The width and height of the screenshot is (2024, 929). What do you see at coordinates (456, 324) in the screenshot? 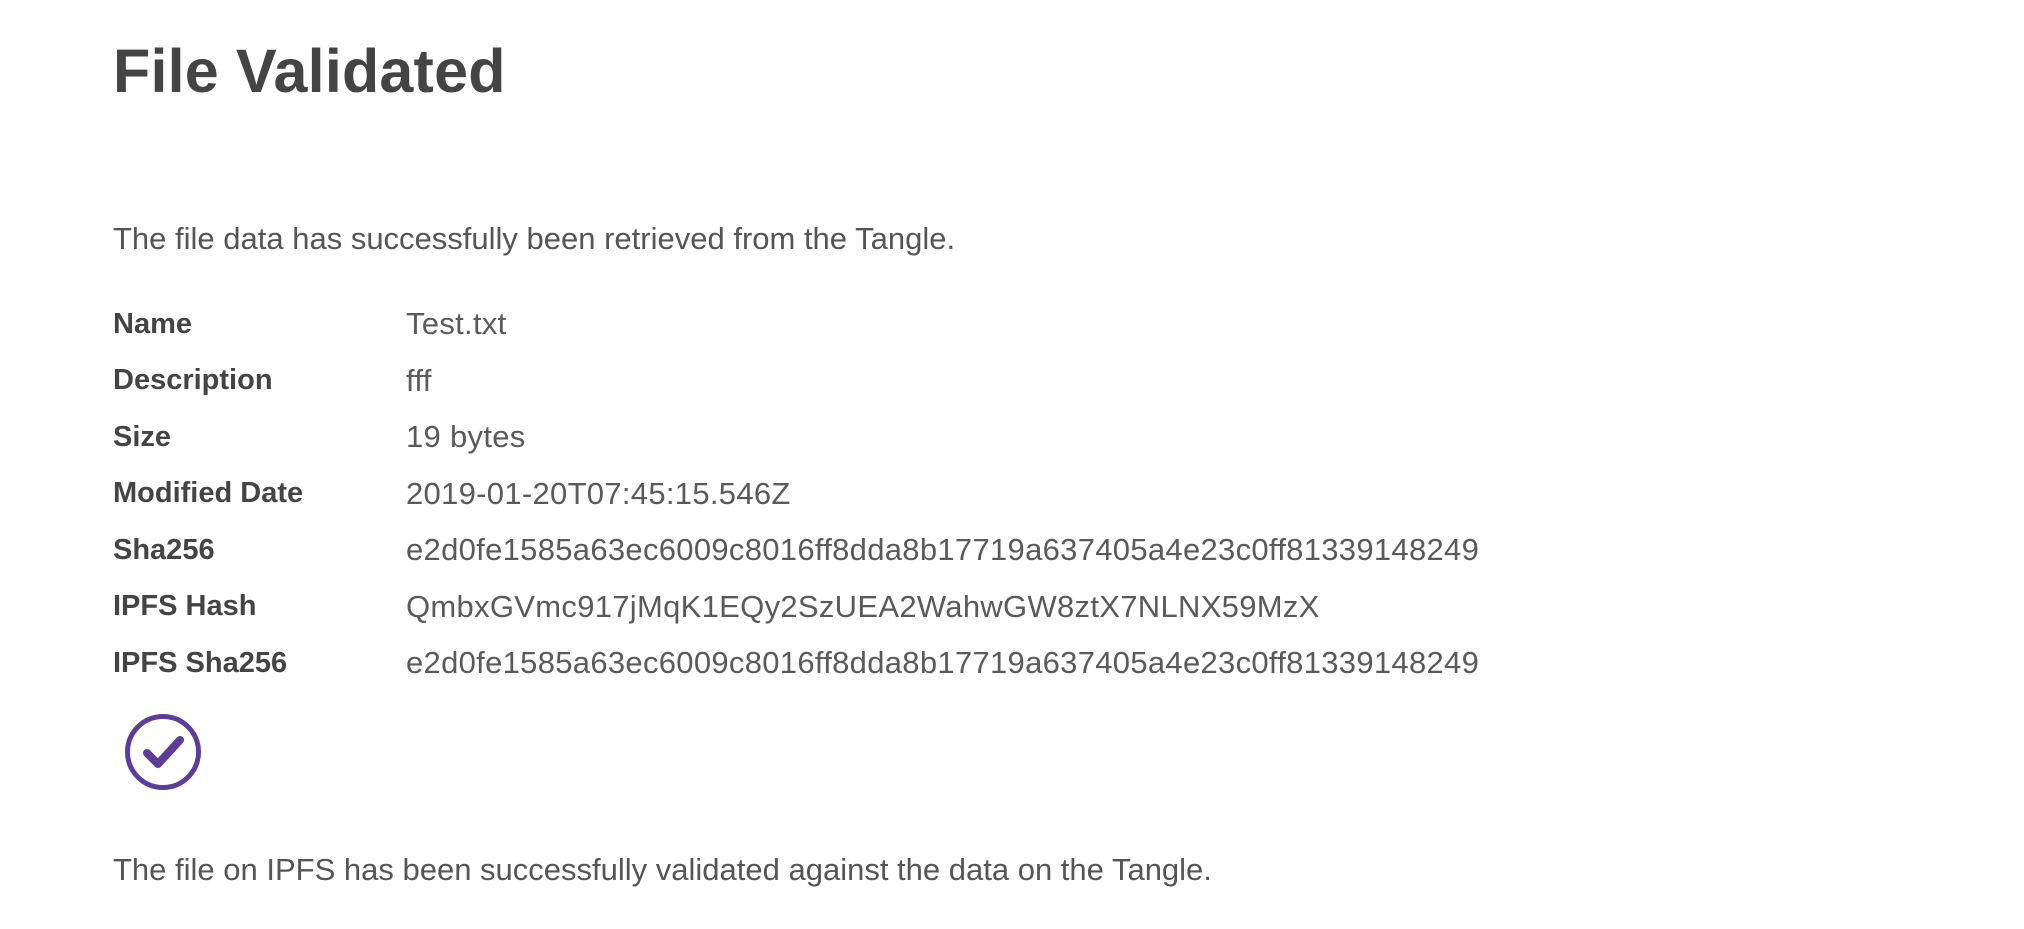
I see `detail-value: Test.txt` at bounding box center [456, 324].